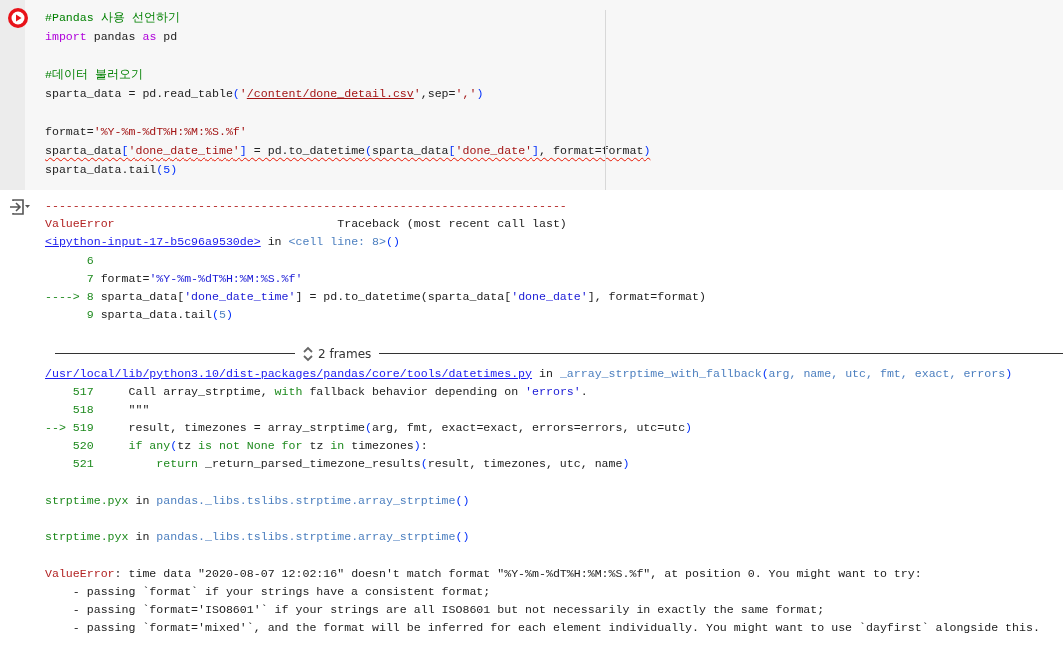 The image size is (1063, 655). Describe the element at coordinates (448, 609) in the screenshot. I see `traceback-line: - passing `format='ISO8601'` if your strings are all ISO8601 but not necessarily in exactly the same format;` at that location.